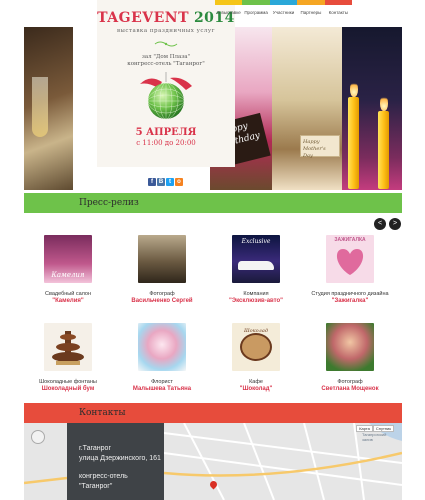 This screenshot has height=500, width=425. Describe the element at coordinates (67, 294) in the screenshot. I see `press-caption: Свадебный салон` at that location.